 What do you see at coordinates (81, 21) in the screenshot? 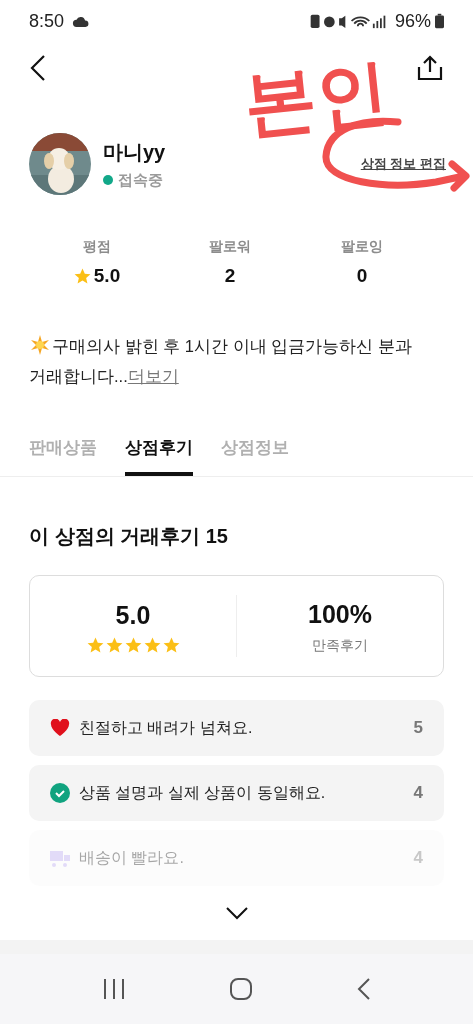
I see `cloud-icon` at bounding box center [81, 21].